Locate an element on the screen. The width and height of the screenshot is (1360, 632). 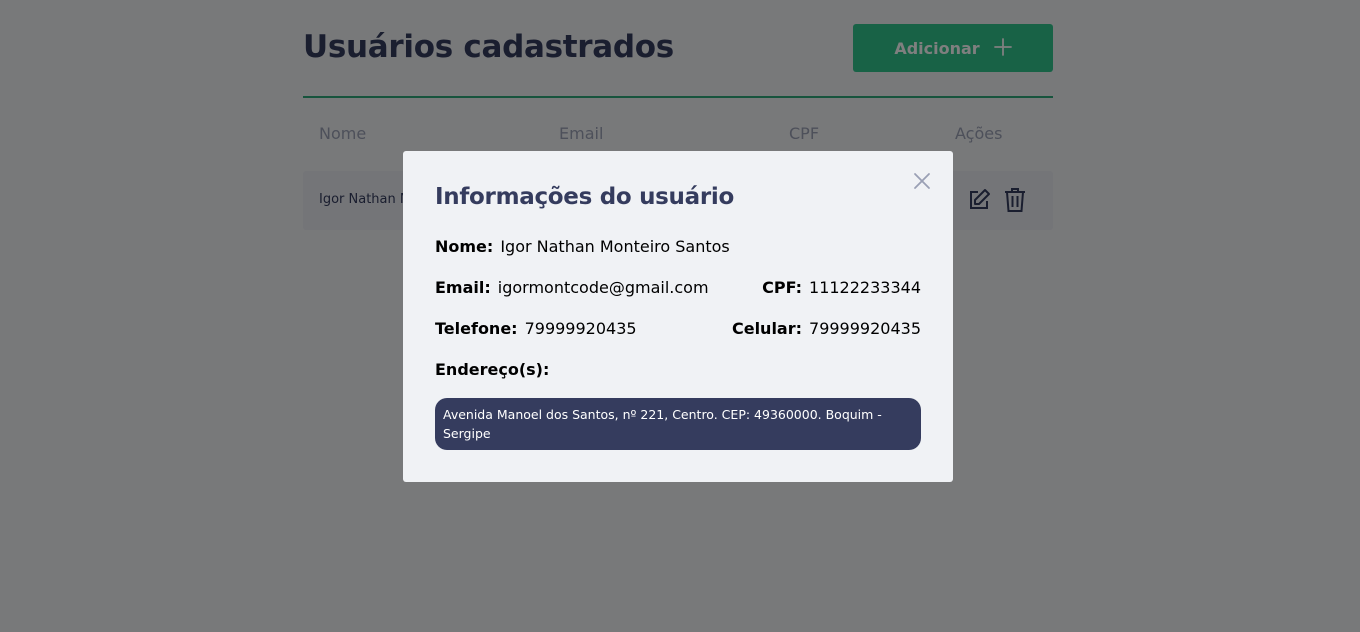
user-mobile-field: Celular: 79999920435 is located at coordinates (826, 328).